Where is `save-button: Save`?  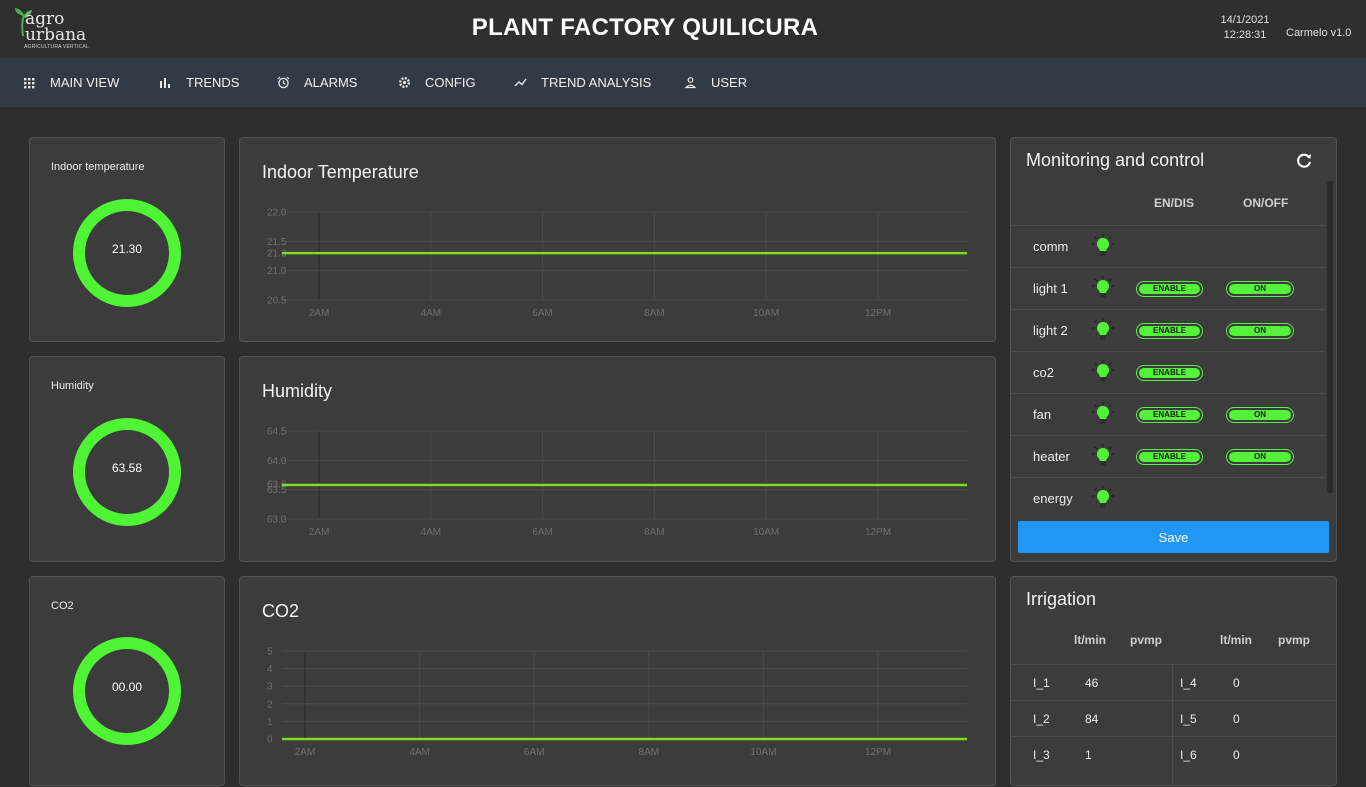
save-button: Save is located at coordinates (1173, 537).